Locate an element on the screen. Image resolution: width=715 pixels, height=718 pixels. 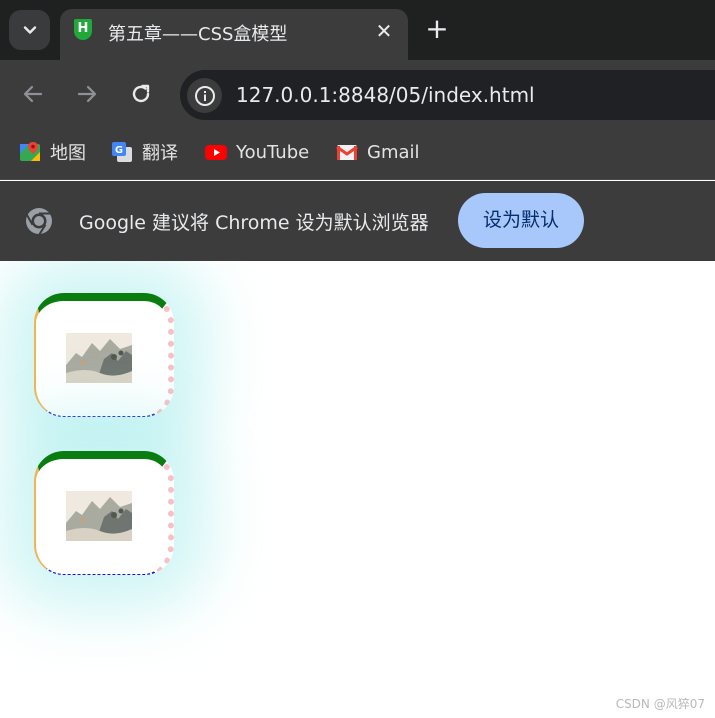
tab-search-button is located at coordinates (29, 30).